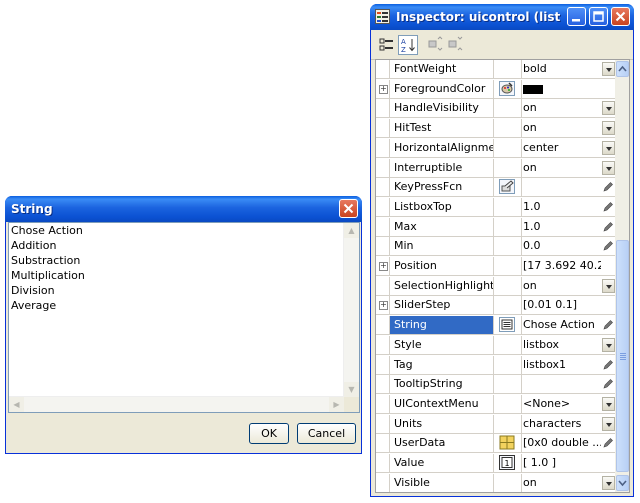  Describe the element at coordinates (562, 325) in the screenshot. I see `property-value: Chose Action` at that location.